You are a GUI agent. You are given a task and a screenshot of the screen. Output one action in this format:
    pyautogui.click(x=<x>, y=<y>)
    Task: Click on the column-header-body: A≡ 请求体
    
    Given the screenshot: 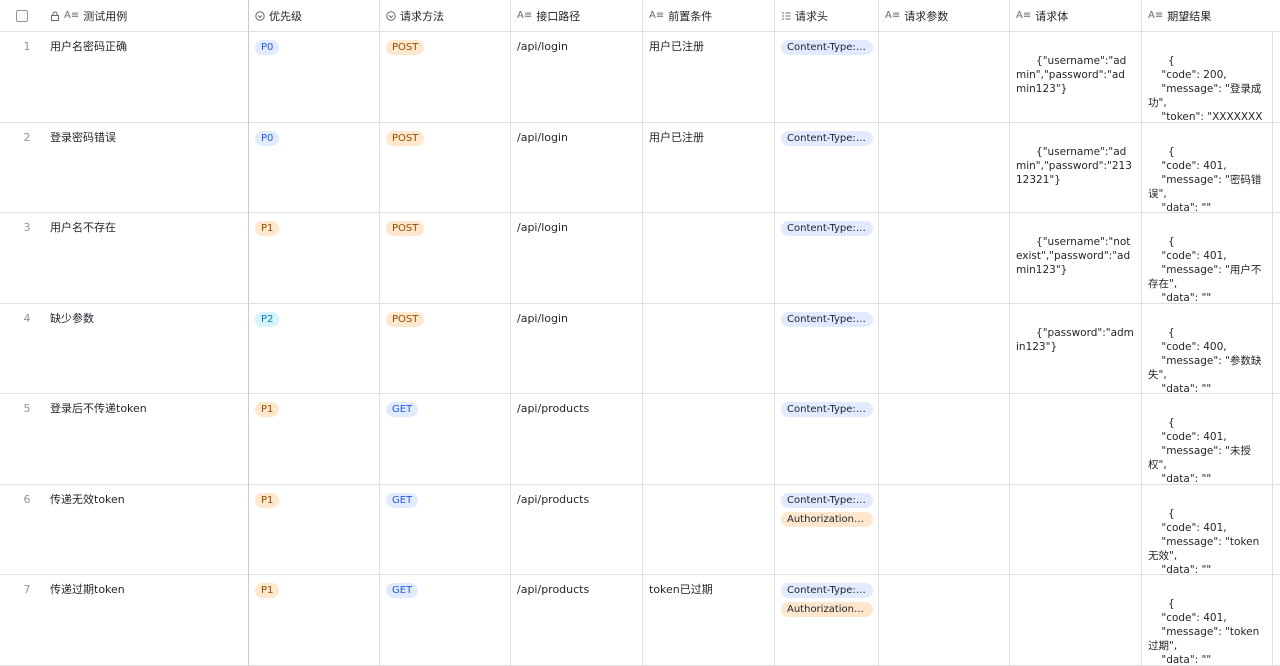 What is the action you would take?
    pyautogui.click(x=1076, y=15)
    